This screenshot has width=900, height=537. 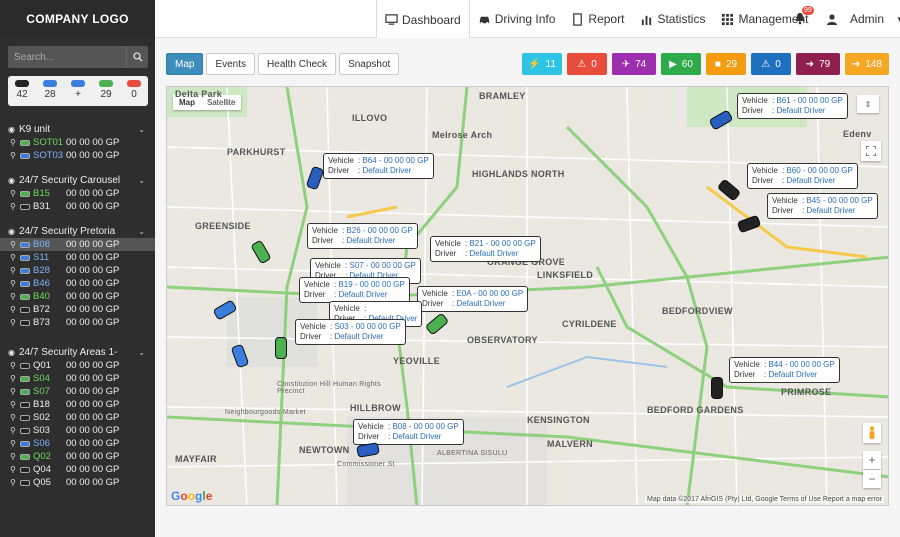 What do you see at coordinates (77, 482) in the screenshot?
I see `vehicle-list-item: ⚲ Q05 00 00 00 GP` at bounding box center [77, 482].